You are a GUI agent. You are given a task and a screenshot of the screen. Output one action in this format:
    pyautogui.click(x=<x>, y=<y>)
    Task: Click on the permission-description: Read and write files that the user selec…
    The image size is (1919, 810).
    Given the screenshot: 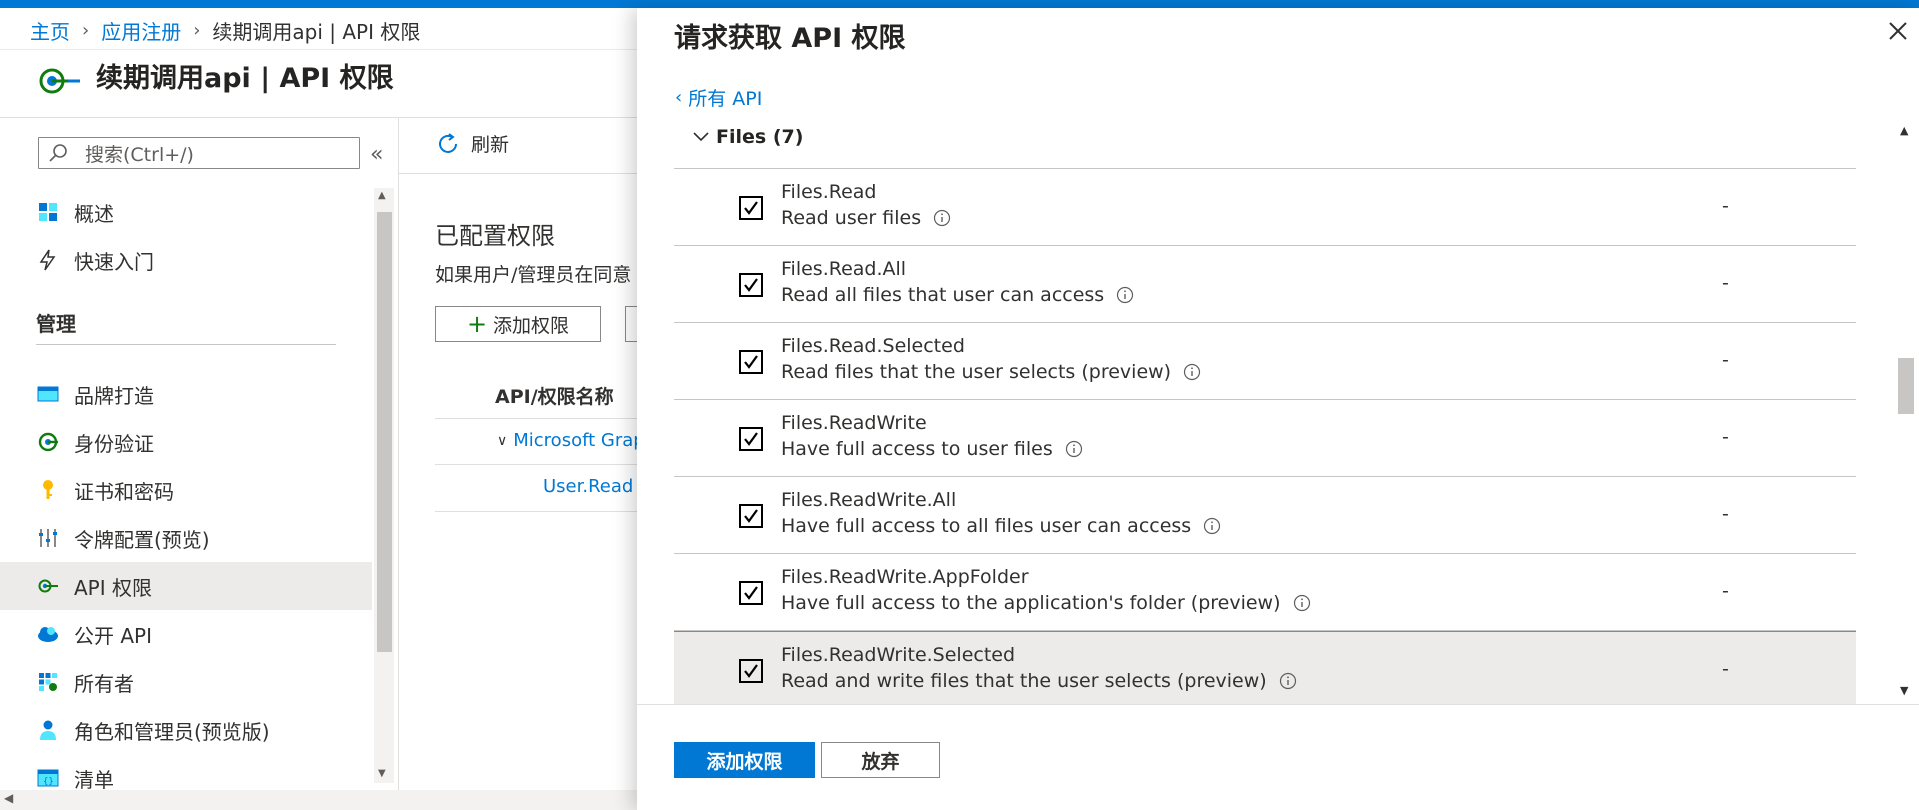 What is the action you would take?
    pyautogui.click(x=1039, y=681)
    